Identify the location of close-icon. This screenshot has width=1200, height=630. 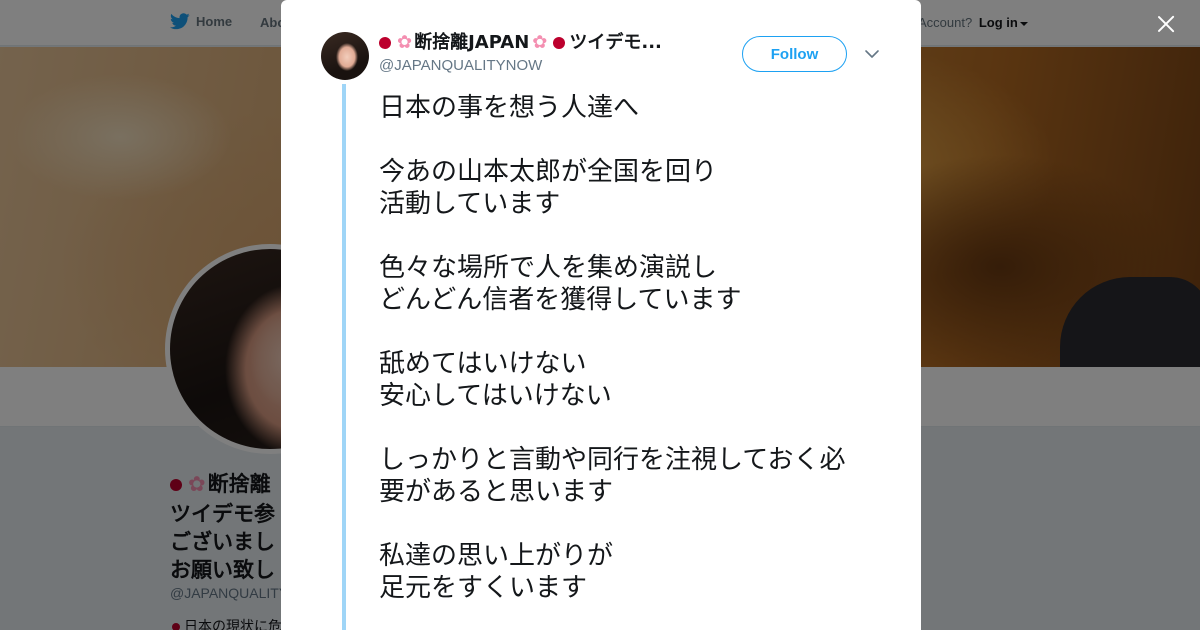
(1166, 24).